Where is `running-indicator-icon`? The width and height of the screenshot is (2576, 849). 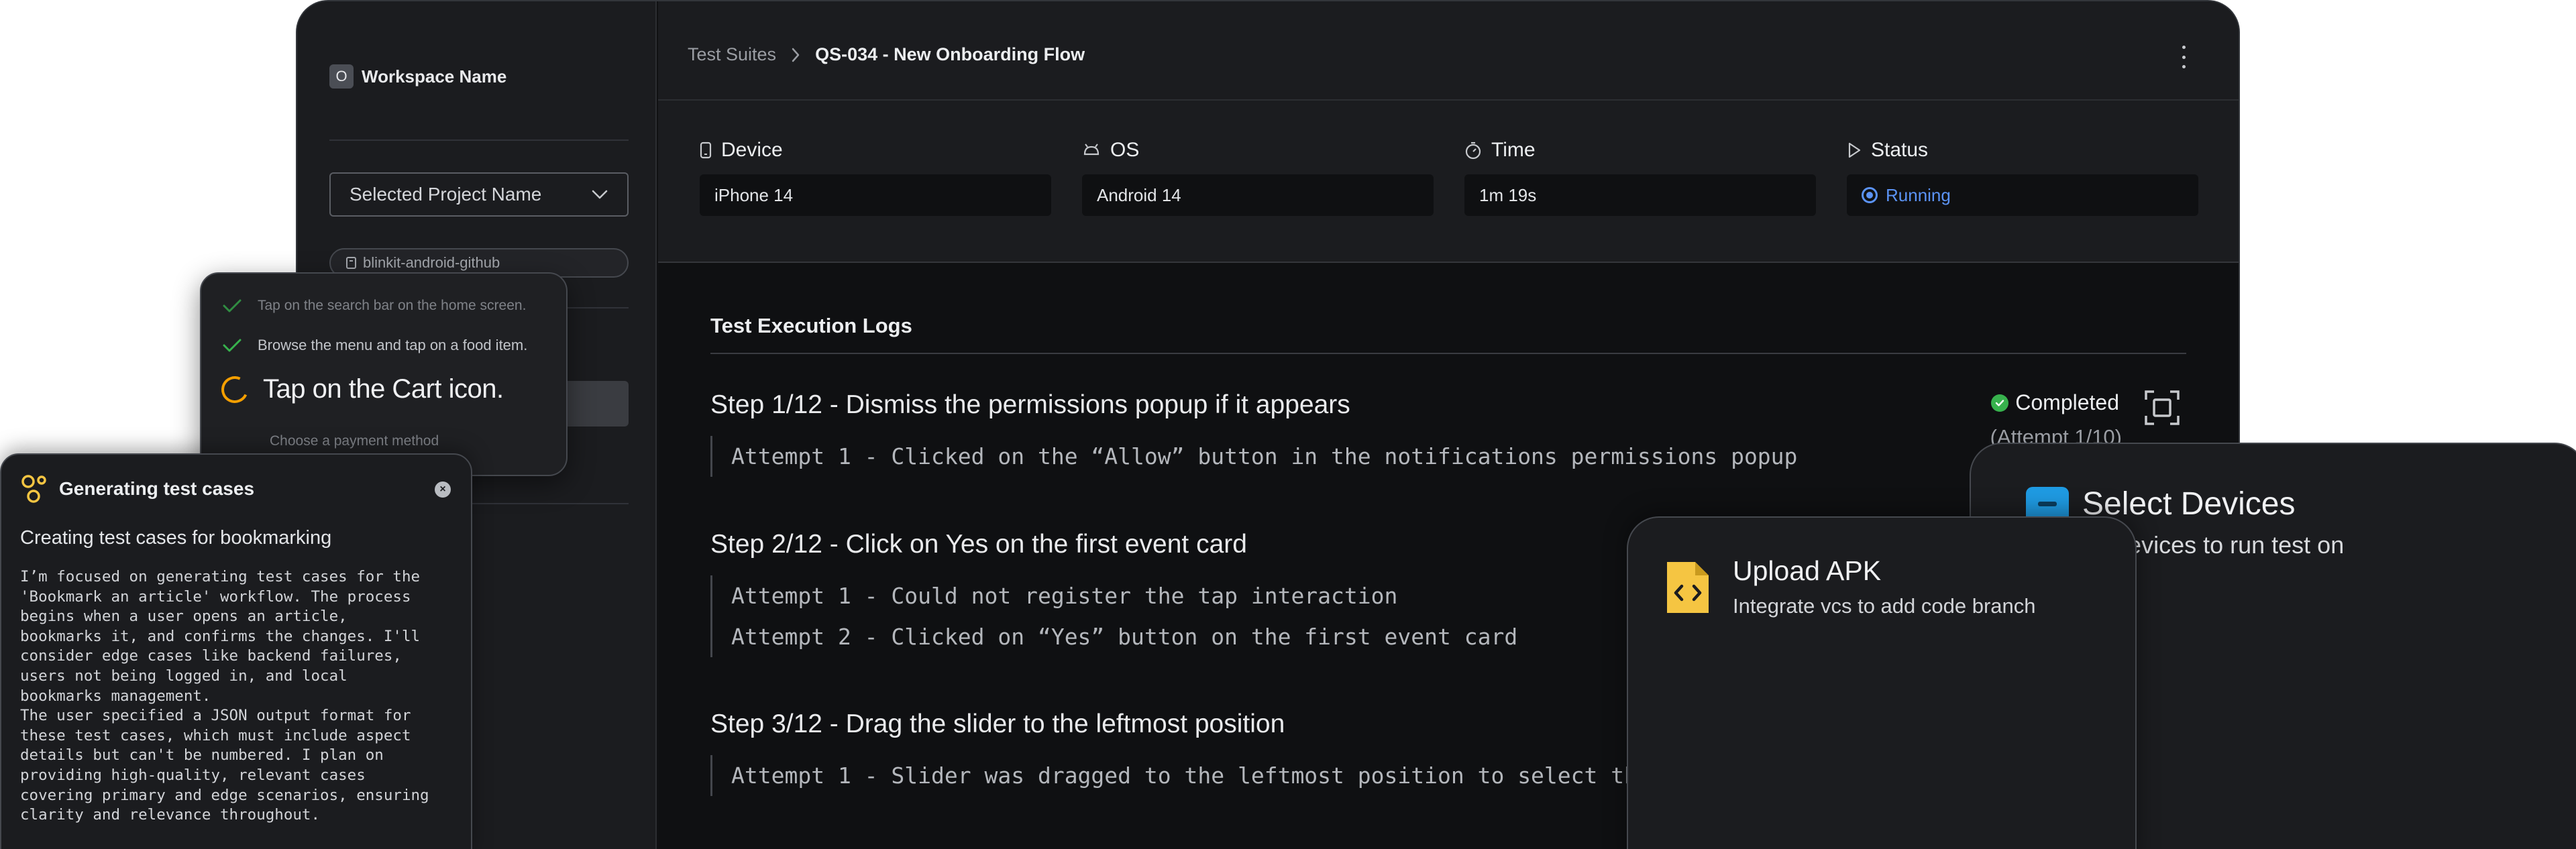
running-indicator-icon is located at coordinates (1870, 195).